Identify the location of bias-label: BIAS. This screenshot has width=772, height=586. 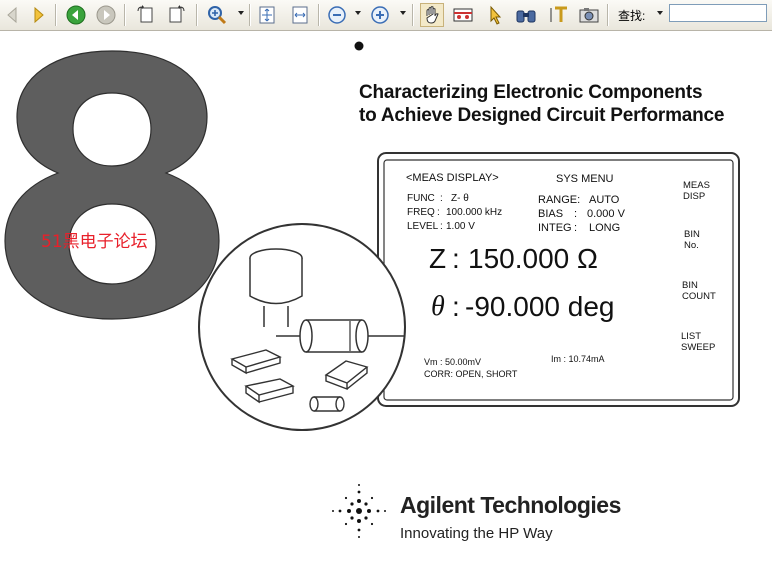
(551, 214).